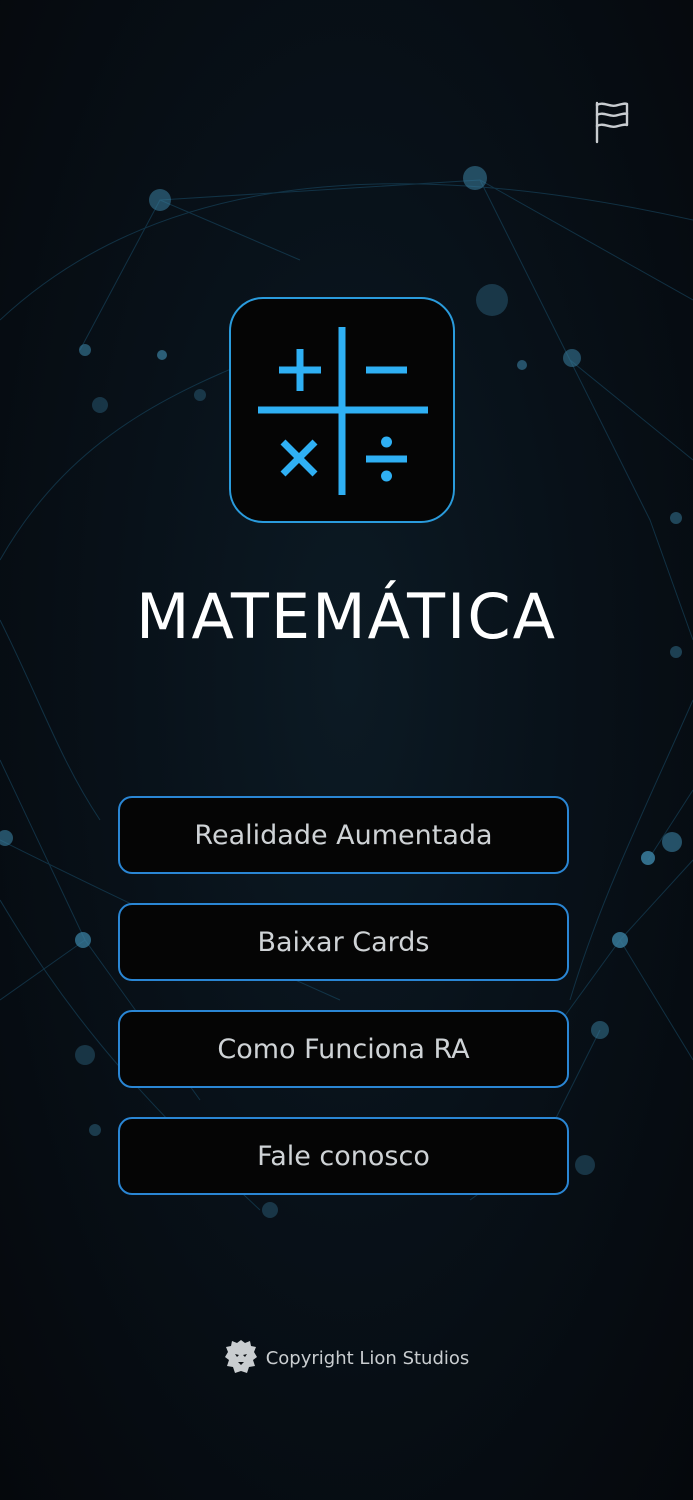  Describe the element at coordinates (343, 835) in the screenshot. I see `augmented-reality-button: Realidade Aumentada` at that location.